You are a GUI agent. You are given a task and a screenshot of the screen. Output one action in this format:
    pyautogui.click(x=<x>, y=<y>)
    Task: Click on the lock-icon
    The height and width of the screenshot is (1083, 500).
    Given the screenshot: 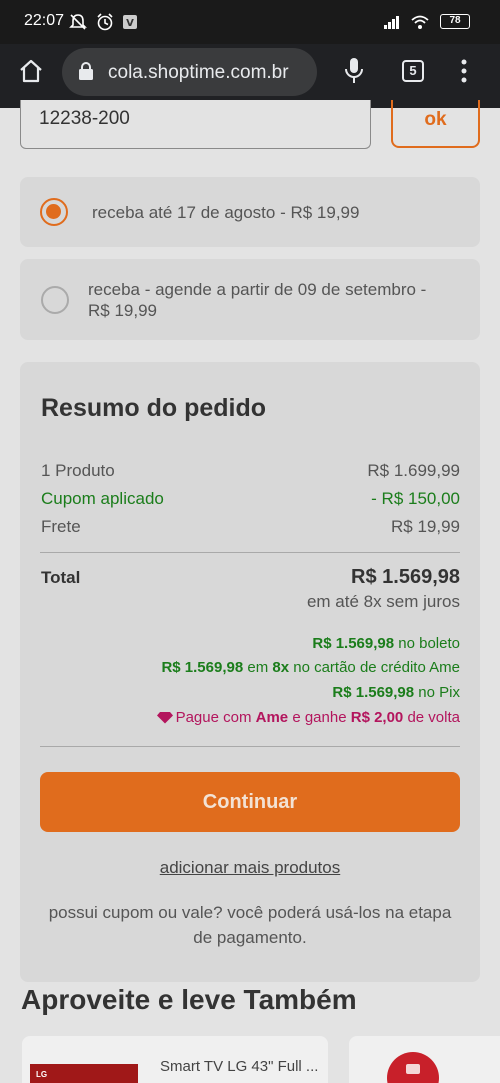 What is the action you would take?
    pyautogui.click(x=86, y=71)
    